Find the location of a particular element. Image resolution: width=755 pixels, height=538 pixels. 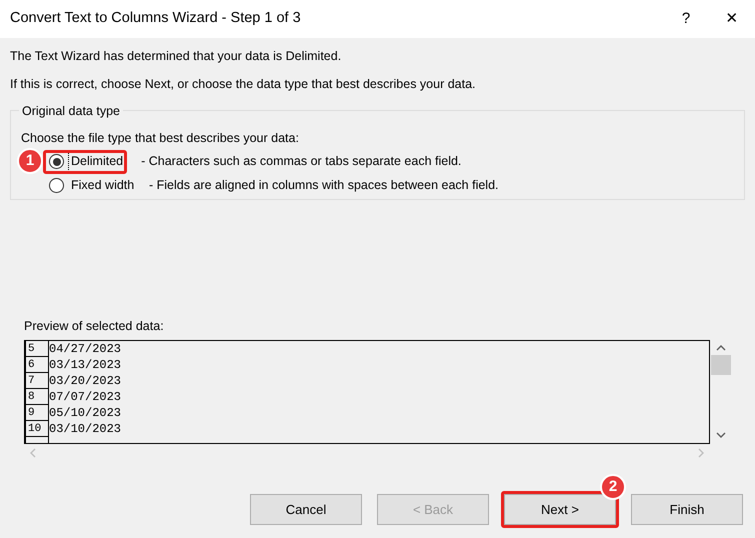

row-number: 10 is located at coordinates (37, 429).